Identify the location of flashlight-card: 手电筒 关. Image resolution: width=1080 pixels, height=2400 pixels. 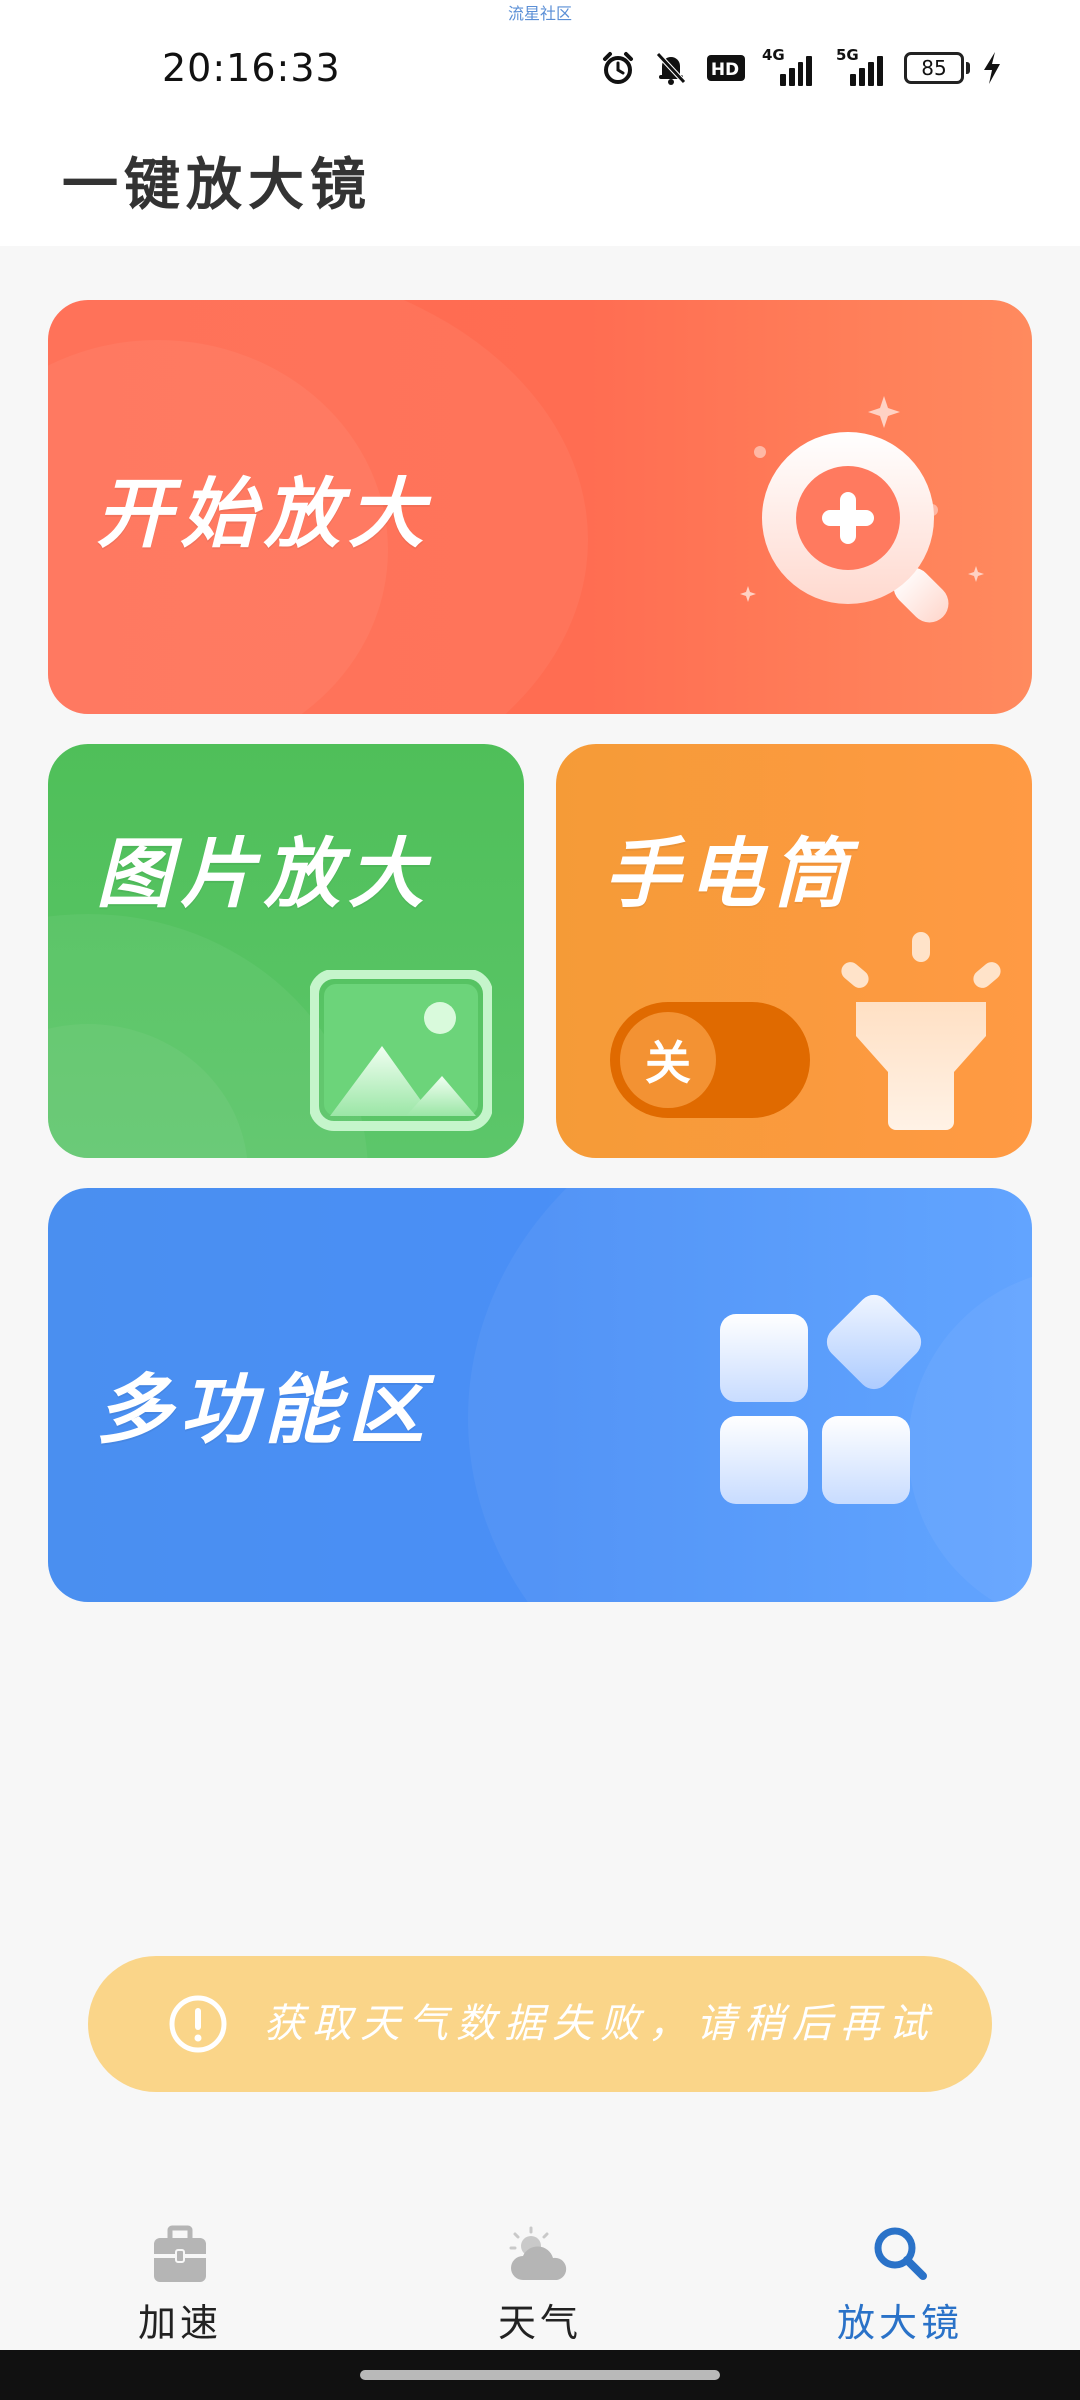
(794, 951).